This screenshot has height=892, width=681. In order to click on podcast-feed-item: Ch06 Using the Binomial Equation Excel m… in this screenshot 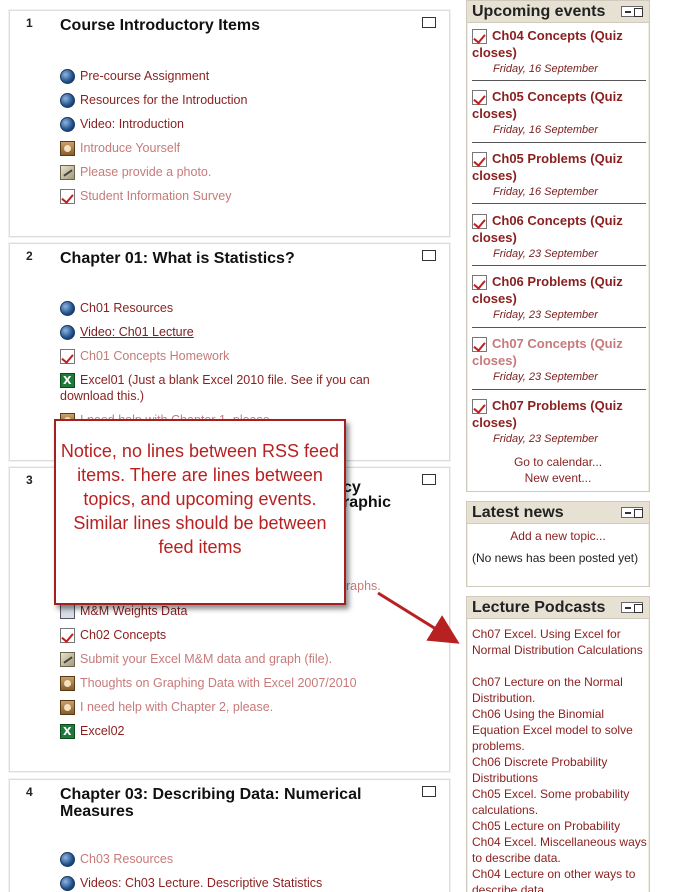, I will do `click(560, 730)`.